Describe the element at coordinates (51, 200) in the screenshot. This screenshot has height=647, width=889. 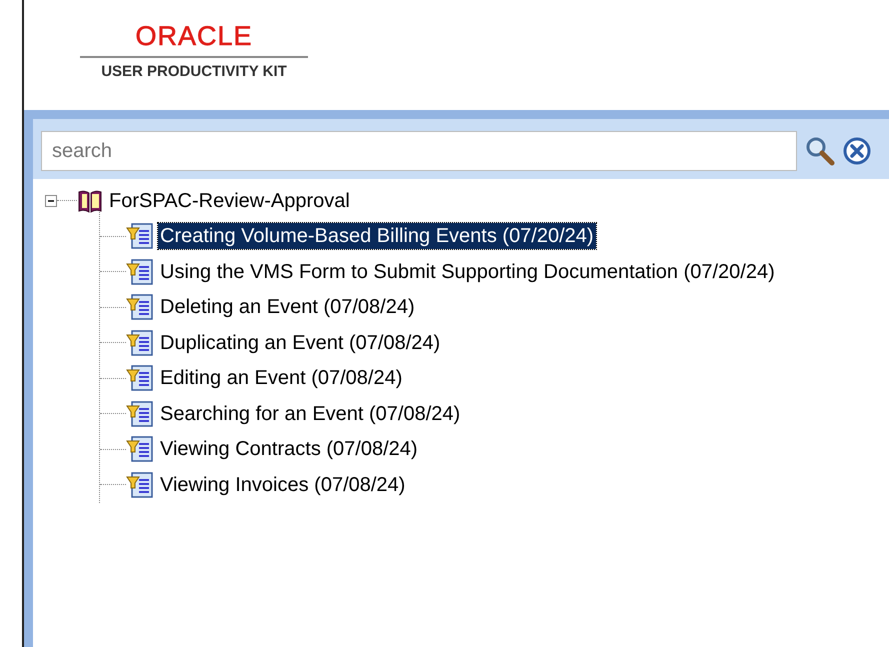
I see `collapse-icon` at that location.